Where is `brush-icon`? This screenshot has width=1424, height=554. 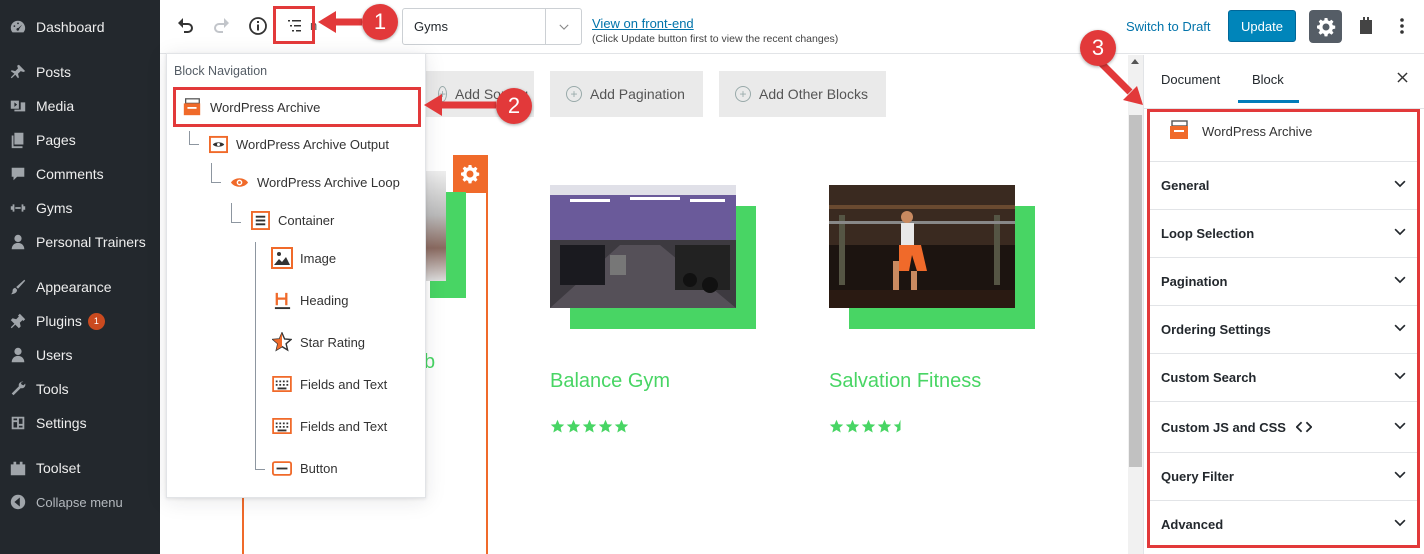
brush-icon is located at coordinates (18, 287).